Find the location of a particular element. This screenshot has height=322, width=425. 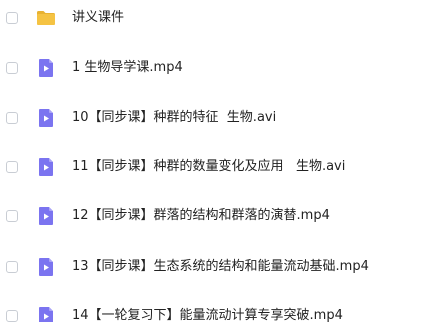

list-item: 14【一轮复习下】能量流动计算专享突破.mp4 is located at coordinates (212, 309).